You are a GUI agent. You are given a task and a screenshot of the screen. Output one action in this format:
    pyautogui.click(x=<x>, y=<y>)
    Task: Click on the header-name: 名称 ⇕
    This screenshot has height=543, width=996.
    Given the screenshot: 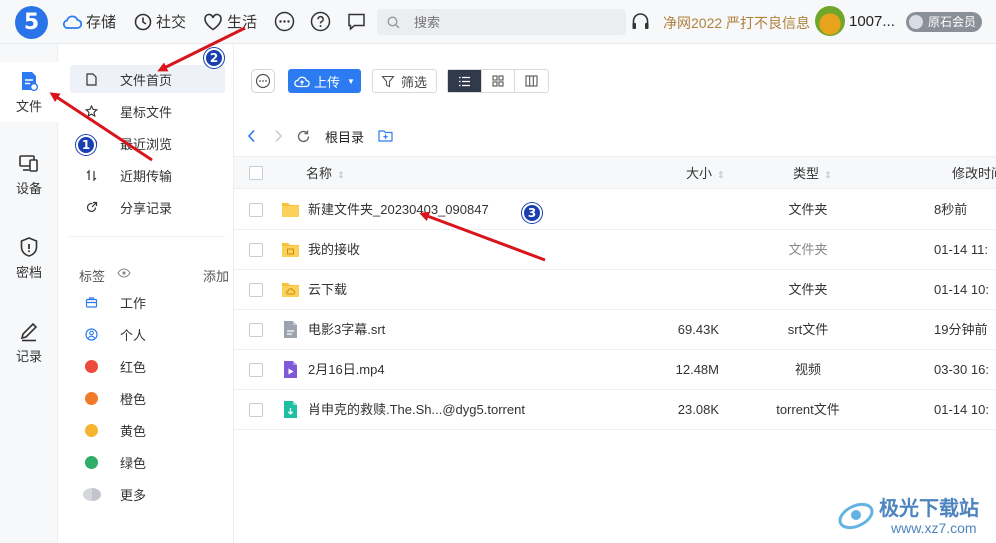 What is the action you would take?
    pyautogui.click(x=325, y=173)
    